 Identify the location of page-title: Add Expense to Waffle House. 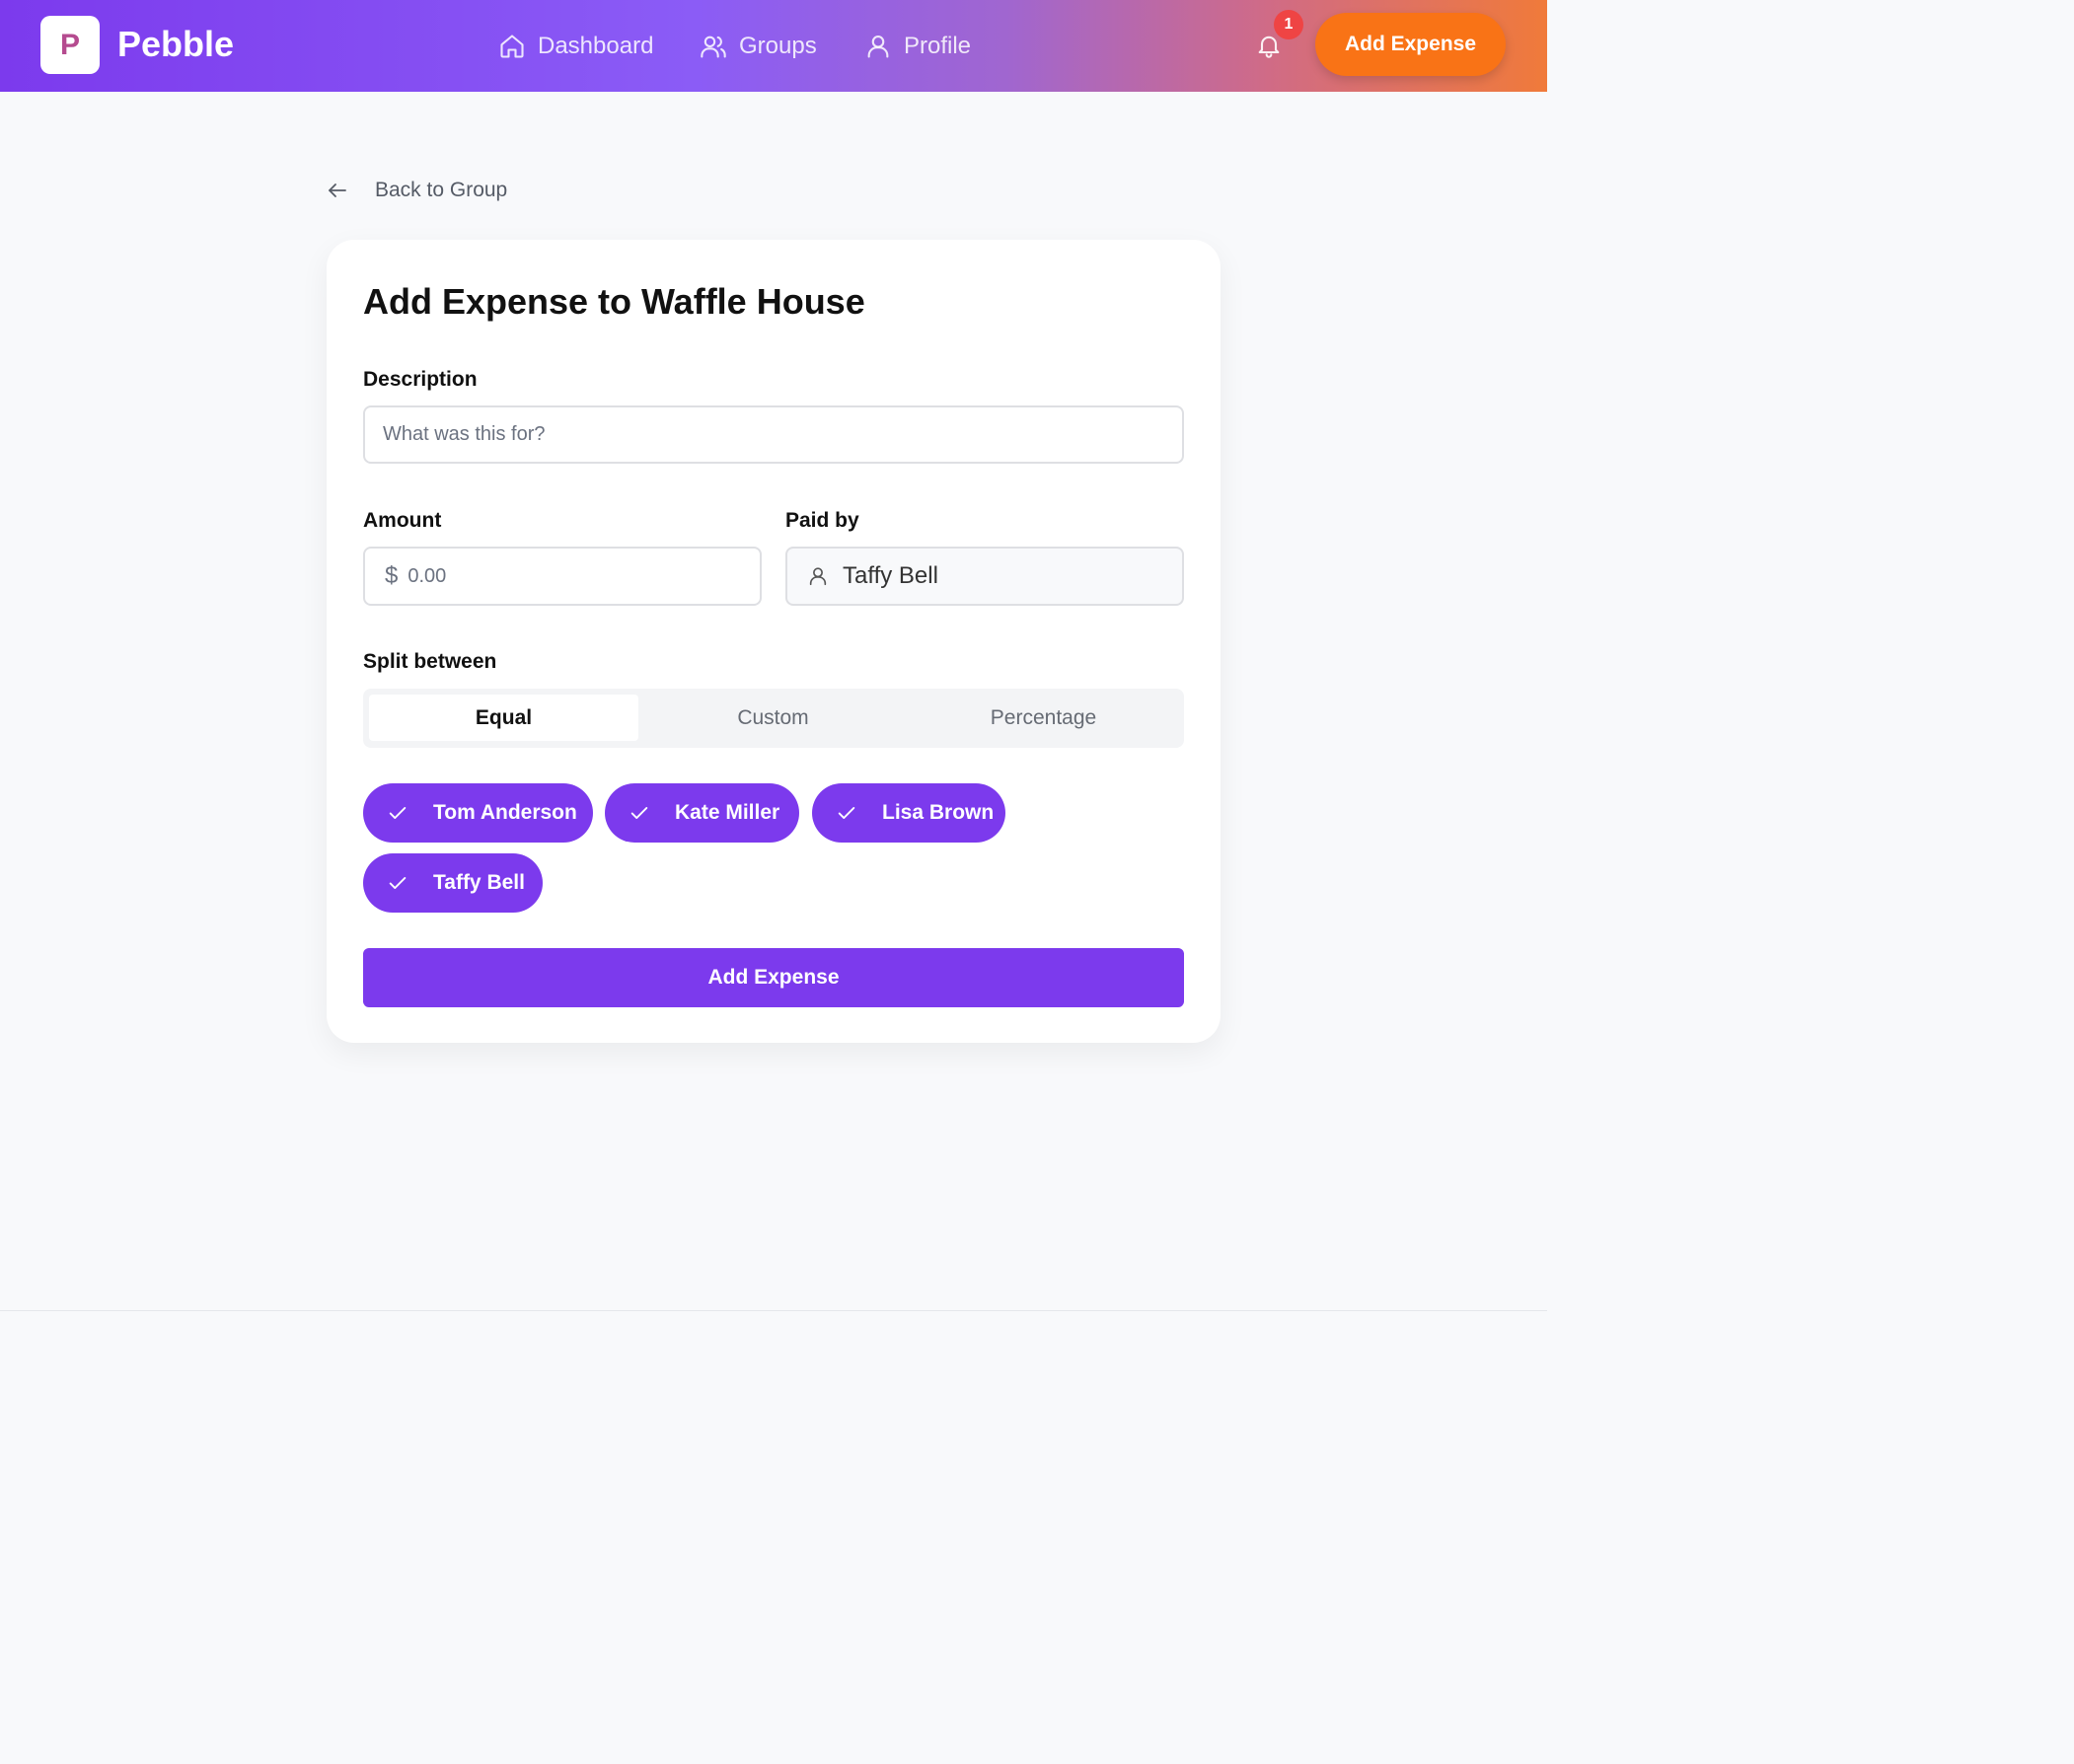
(614, 301).